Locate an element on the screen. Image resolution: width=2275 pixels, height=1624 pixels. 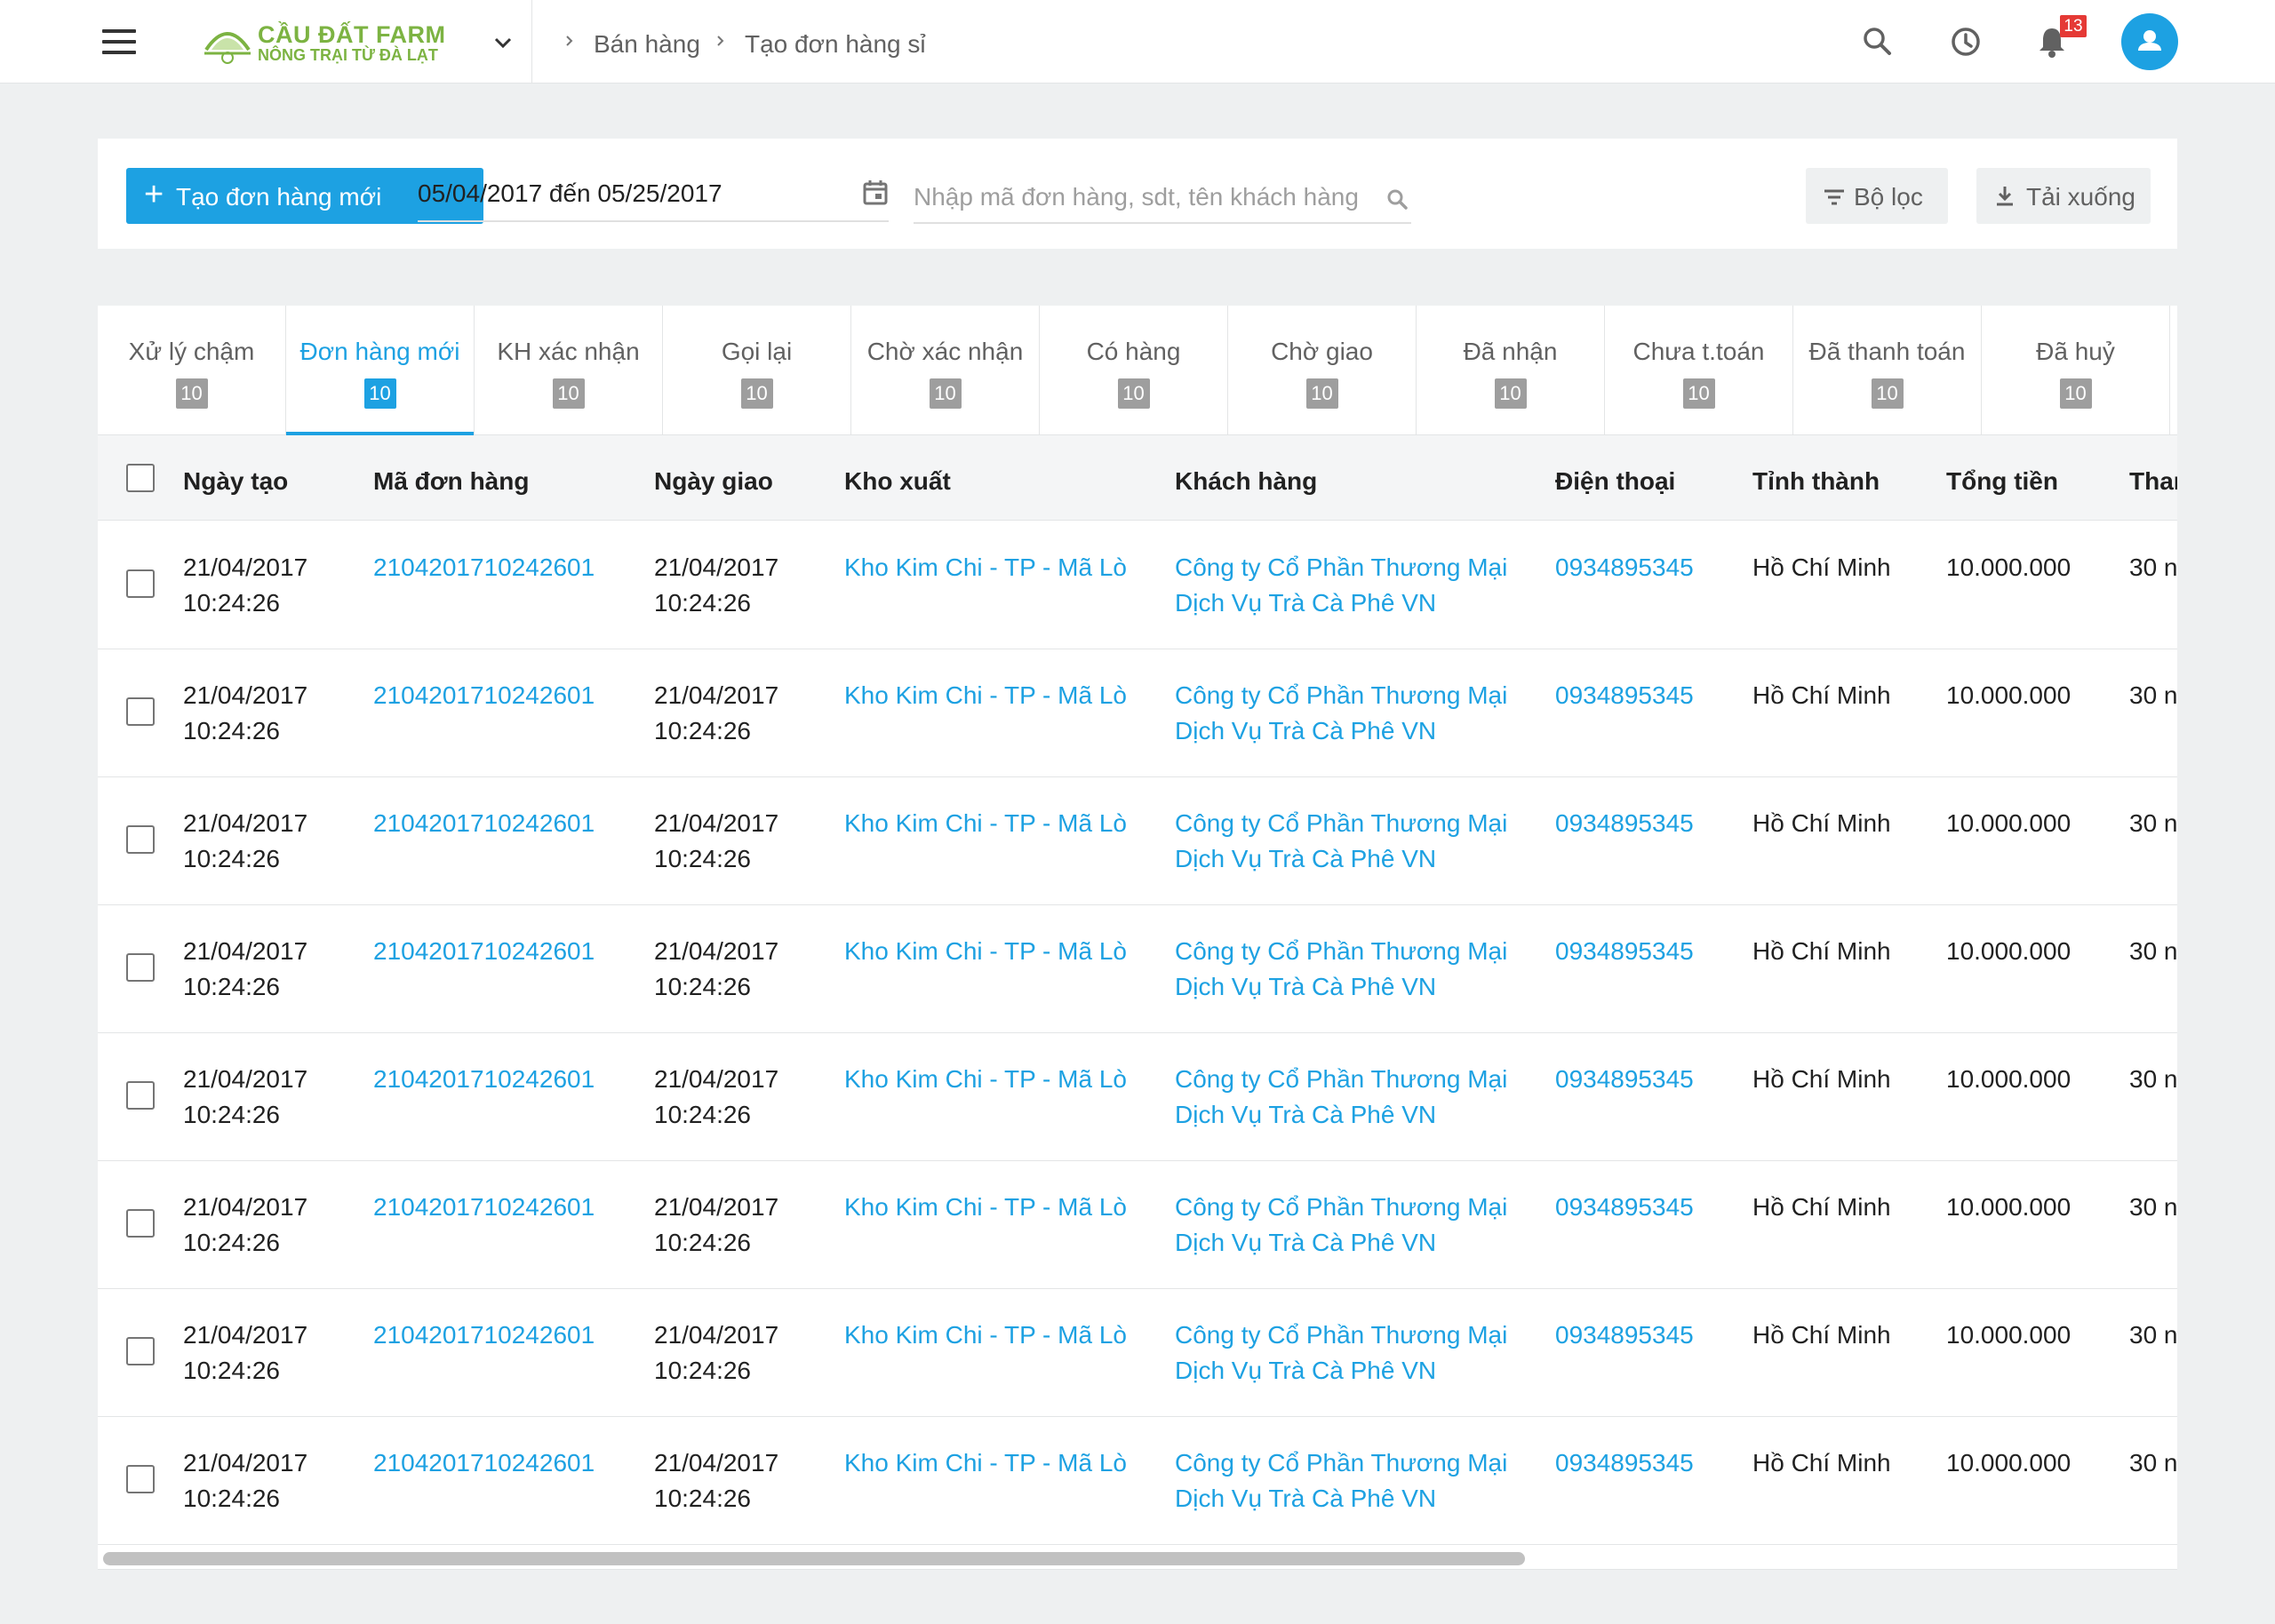
menu-icon is located at coordinates (119, 42).